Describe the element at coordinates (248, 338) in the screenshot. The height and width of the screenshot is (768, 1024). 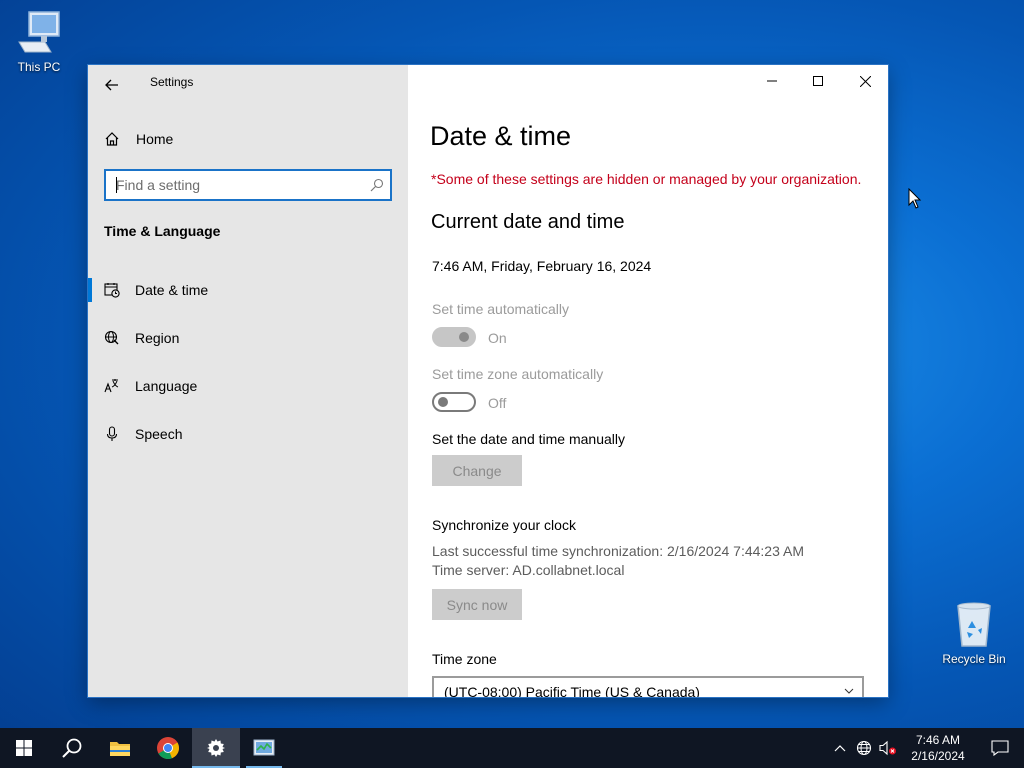
I see `nav-item-region: Region` at that location.